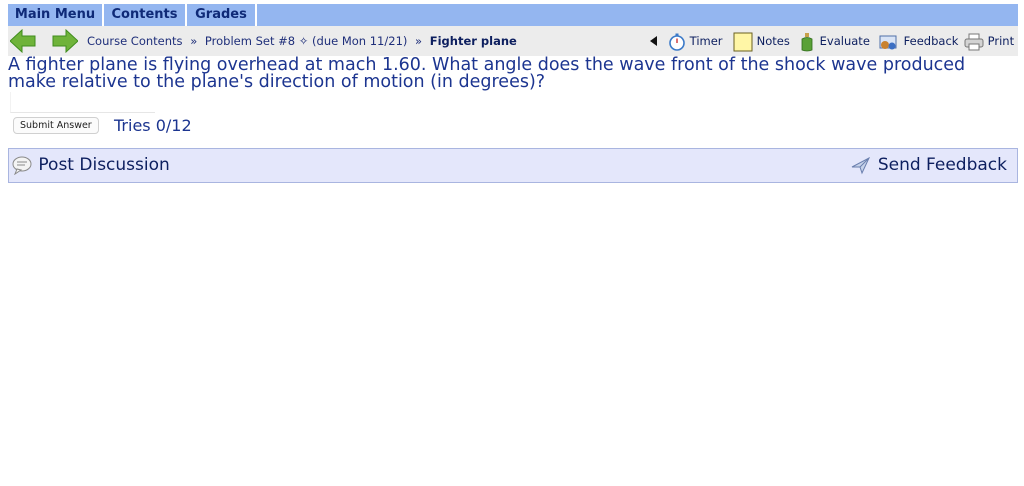 The height and width of the screenshot is (486, 1024). Describe the element at coordinates (56, 15) in the screenshot. I see `tab-main-menu: Main Menu` at that location.